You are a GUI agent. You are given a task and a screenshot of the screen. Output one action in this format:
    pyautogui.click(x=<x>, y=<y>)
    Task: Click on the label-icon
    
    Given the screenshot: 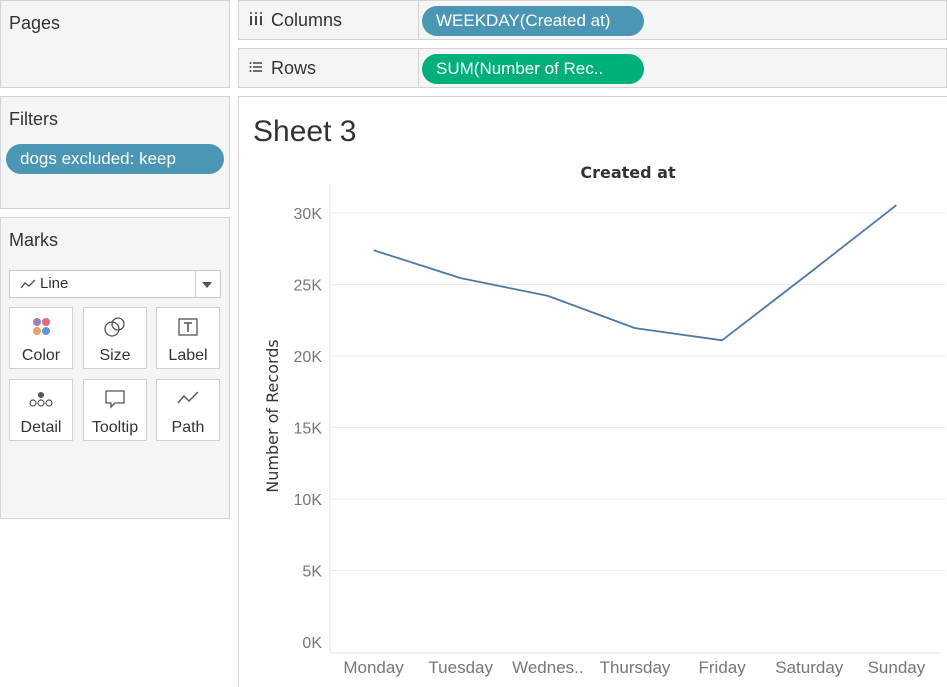 What is the action you would take?
    pyautogui.click(x=188, y=327)
    